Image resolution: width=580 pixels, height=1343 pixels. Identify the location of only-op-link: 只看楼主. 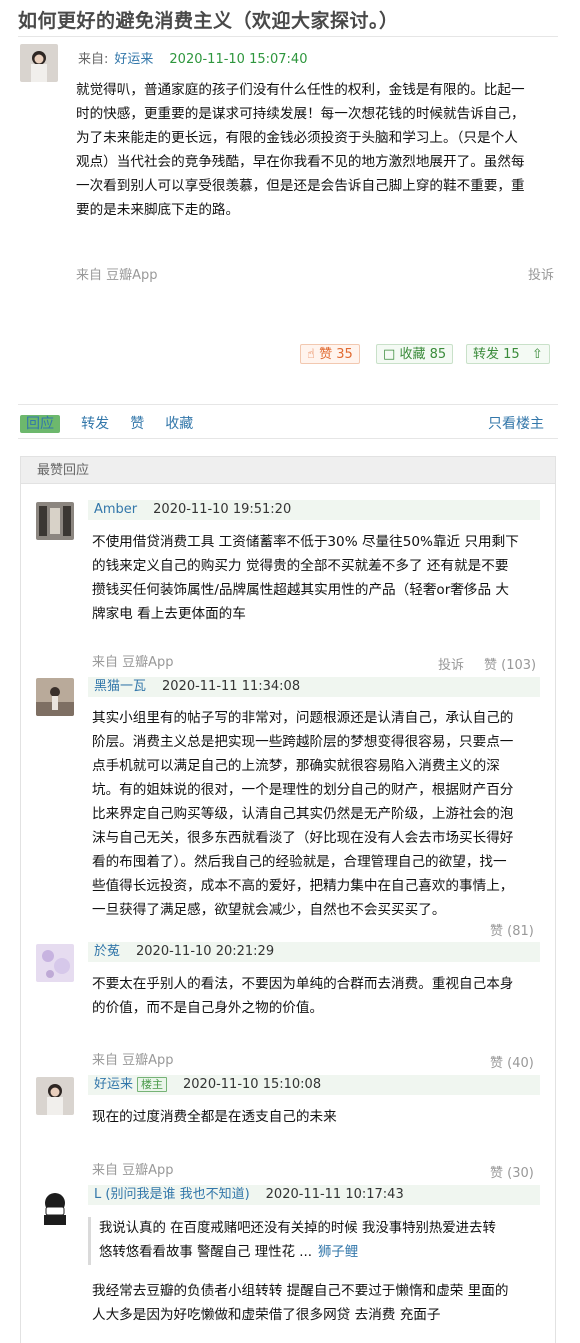
(516, 423).